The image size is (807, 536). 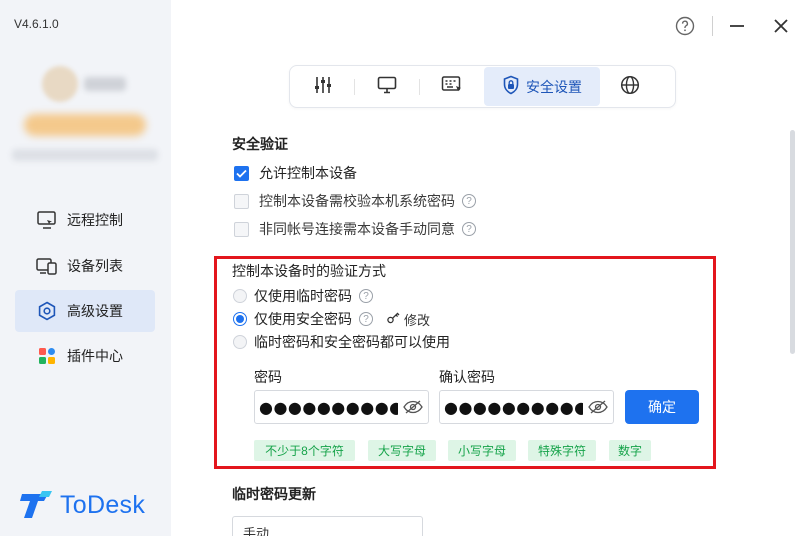 What do you see at coordinates (511, 86) in the screenshot?
I see `shield-lock-icon` at bounding box center [511, 86].